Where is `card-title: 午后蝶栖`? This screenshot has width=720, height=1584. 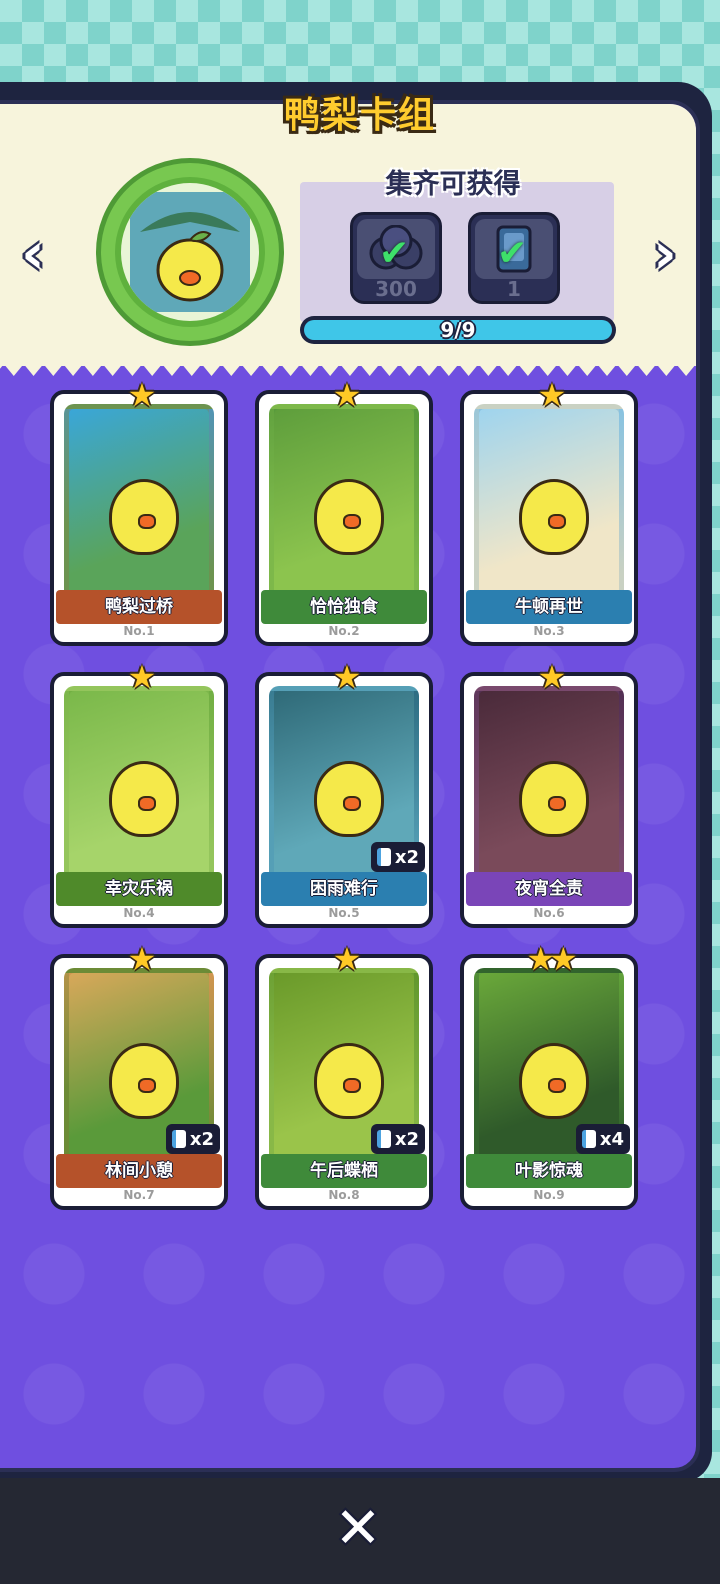
card-title: 午后蝶栖 is located at coordinates (344, 1171).